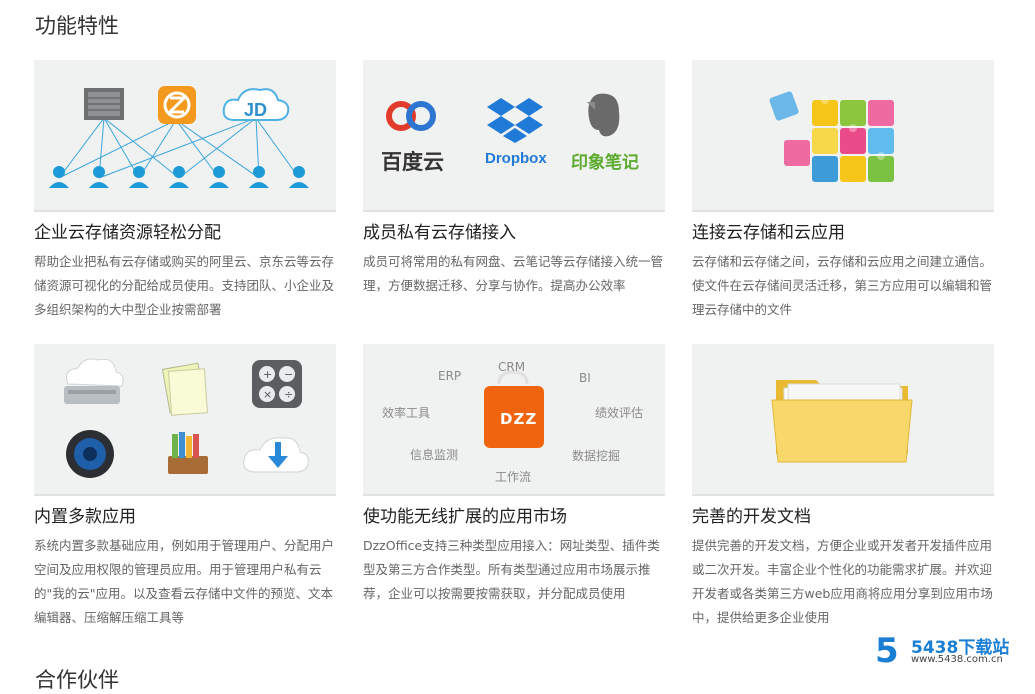 This screenshot has width=1035, height=694. What do you see at coordinates (957, 659) in the screenshot?
I see `watermark-url: www.5438.com.cn` at bounding box center [957, 659].